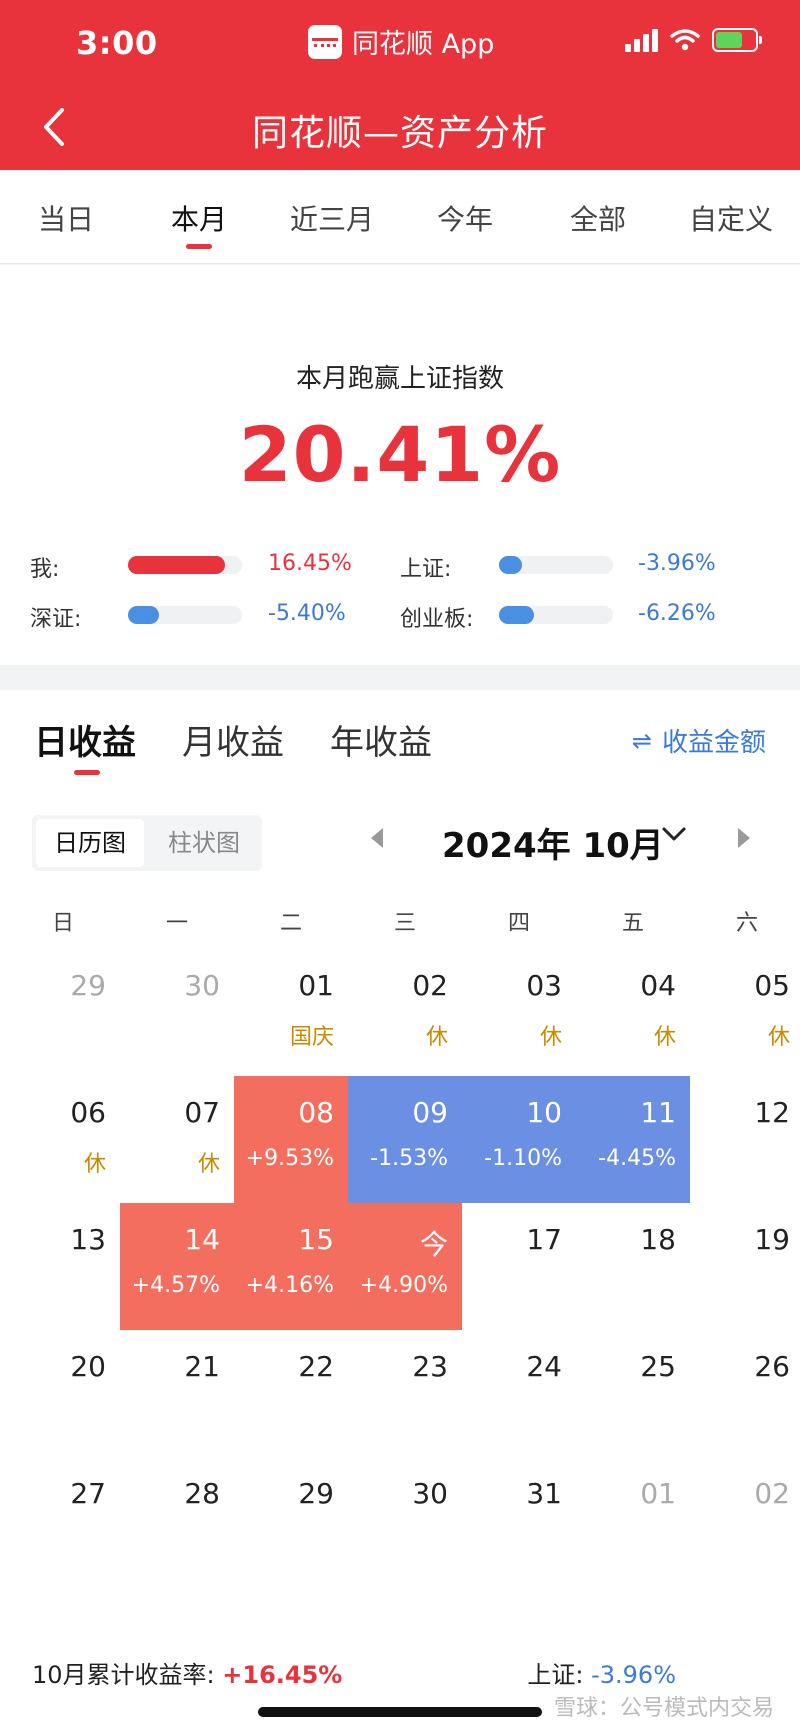 The image size is (800, 1731). Describe the element at coordinates (772, 1493) in the screenshot. I see `calendar-day-number: 02` at that location.